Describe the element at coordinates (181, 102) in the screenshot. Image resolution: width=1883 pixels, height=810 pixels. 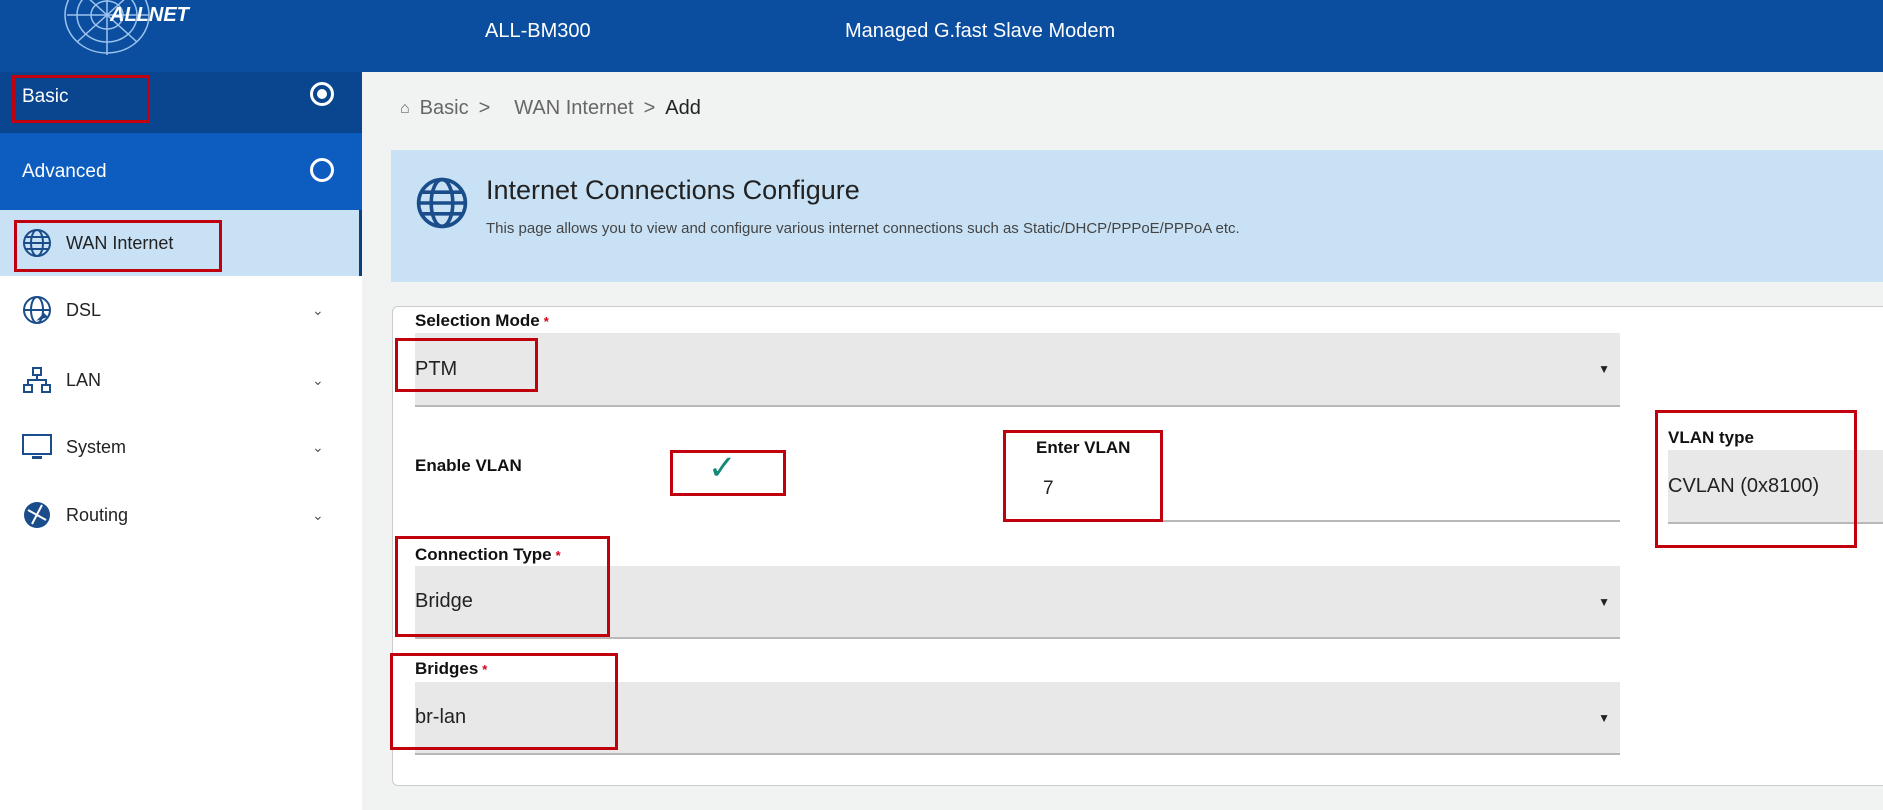
I see `sidebar-basic: Basic` at that location.